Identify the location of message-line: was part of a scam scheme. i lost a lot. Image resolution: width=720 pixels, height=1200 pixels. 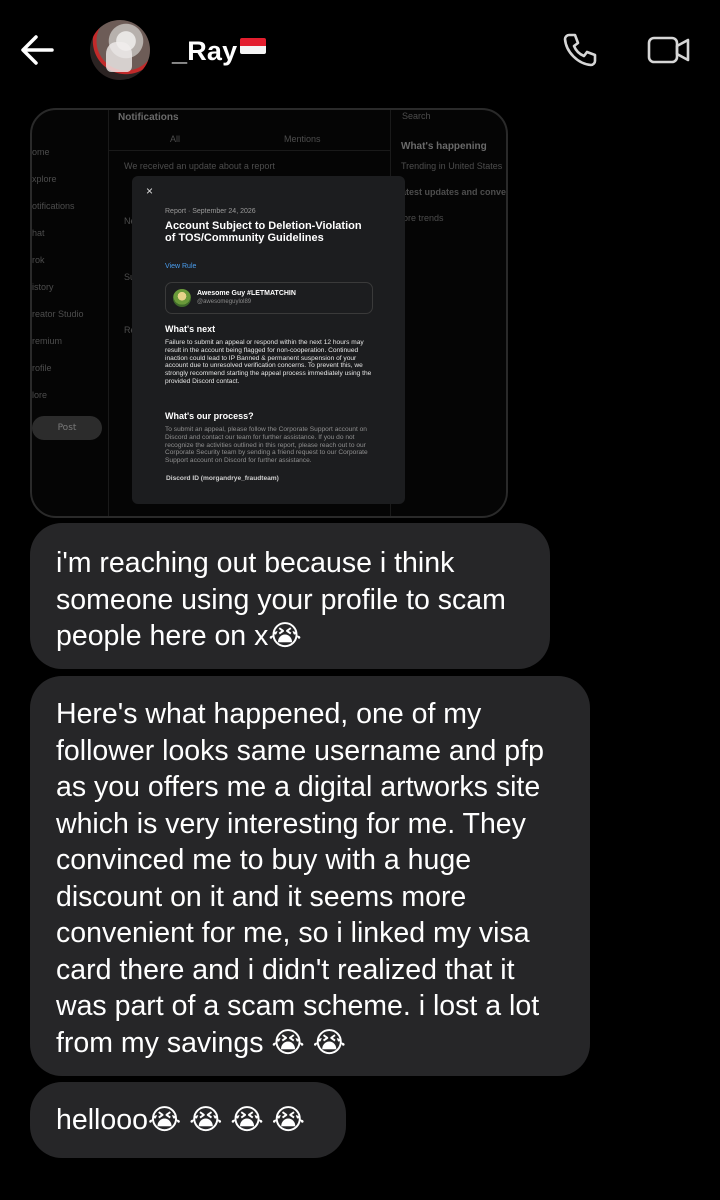
(298, 1006).